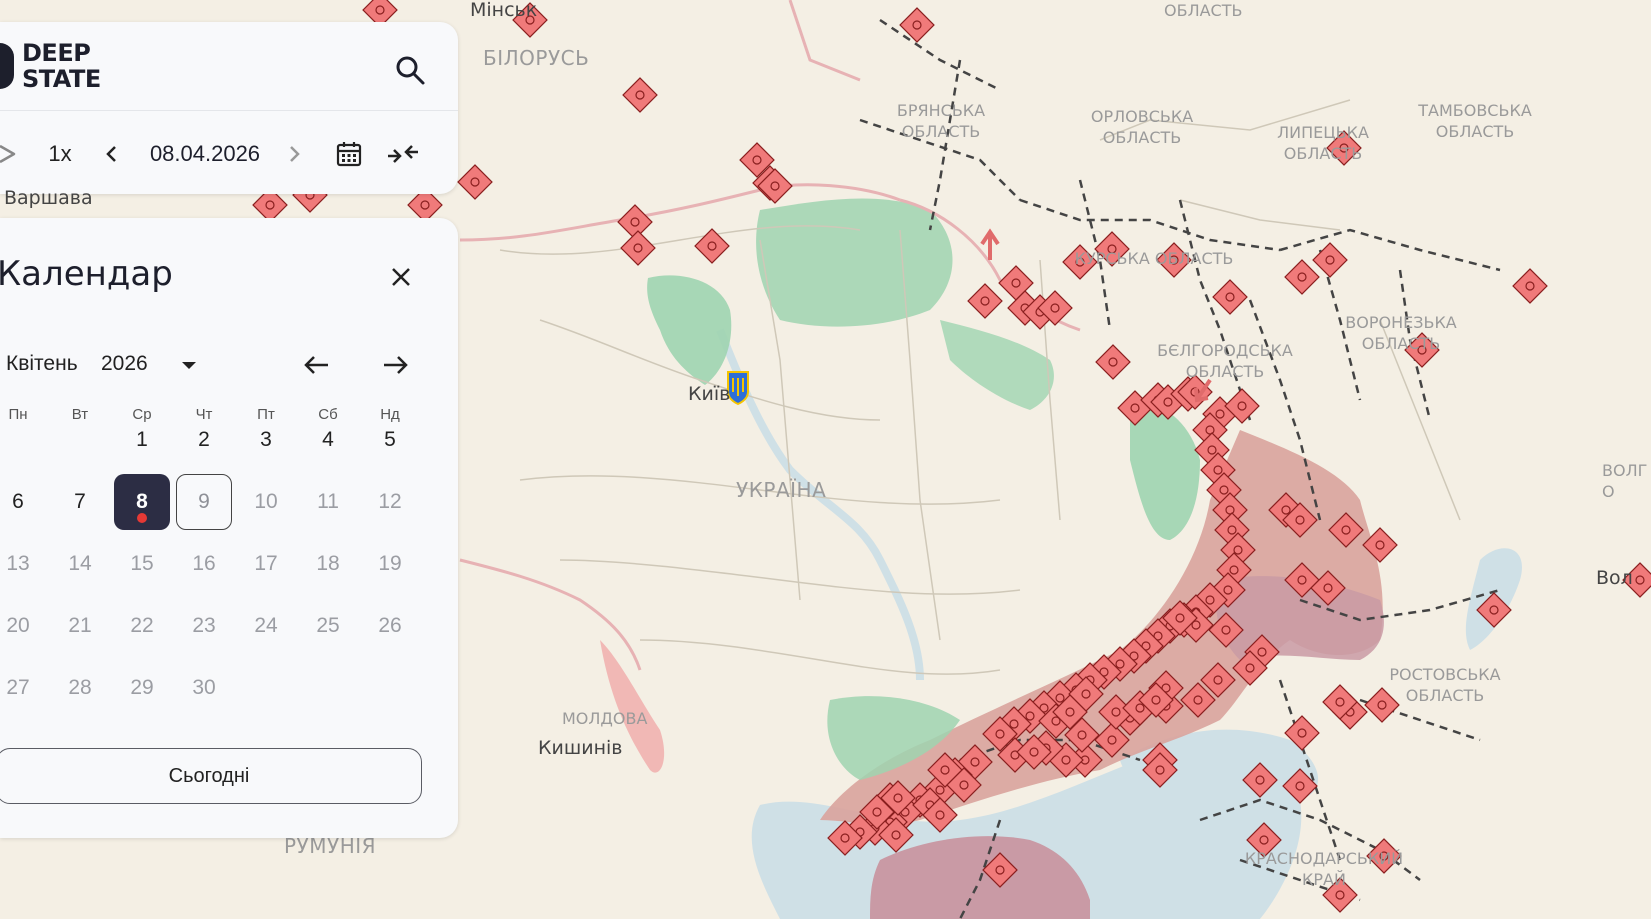  I want to click on calendar-day: 16, so click(204, 564).